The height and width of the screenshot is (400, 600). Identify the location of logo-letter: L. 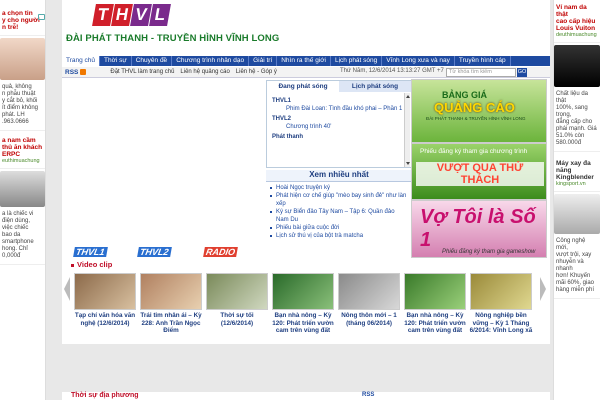
(160, 15).